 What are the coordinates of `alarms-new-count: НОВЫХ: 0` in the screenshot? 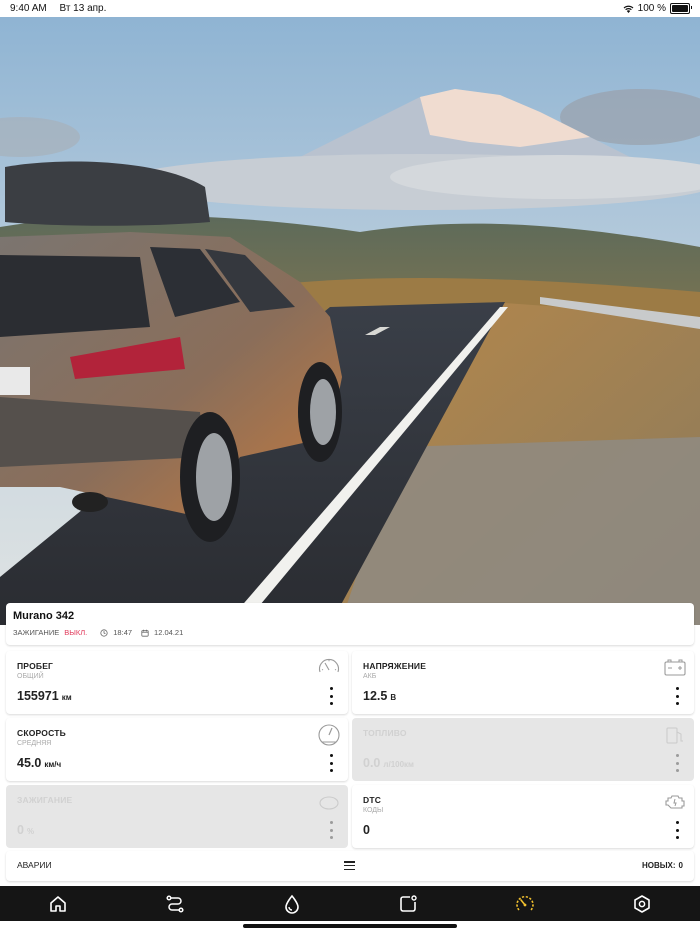 It's located at (662, 865).